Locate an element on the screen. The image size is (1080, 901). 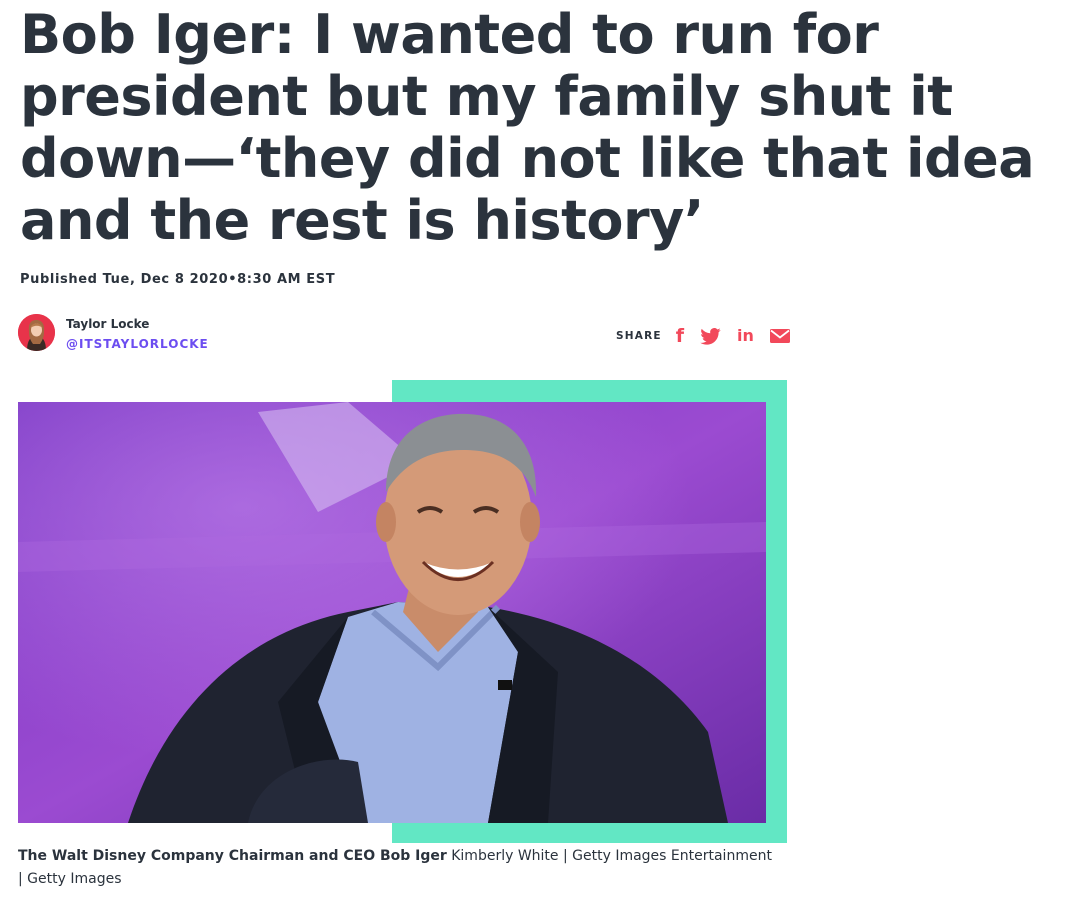
facebook-icon: f is located at coordinates (680, 335).